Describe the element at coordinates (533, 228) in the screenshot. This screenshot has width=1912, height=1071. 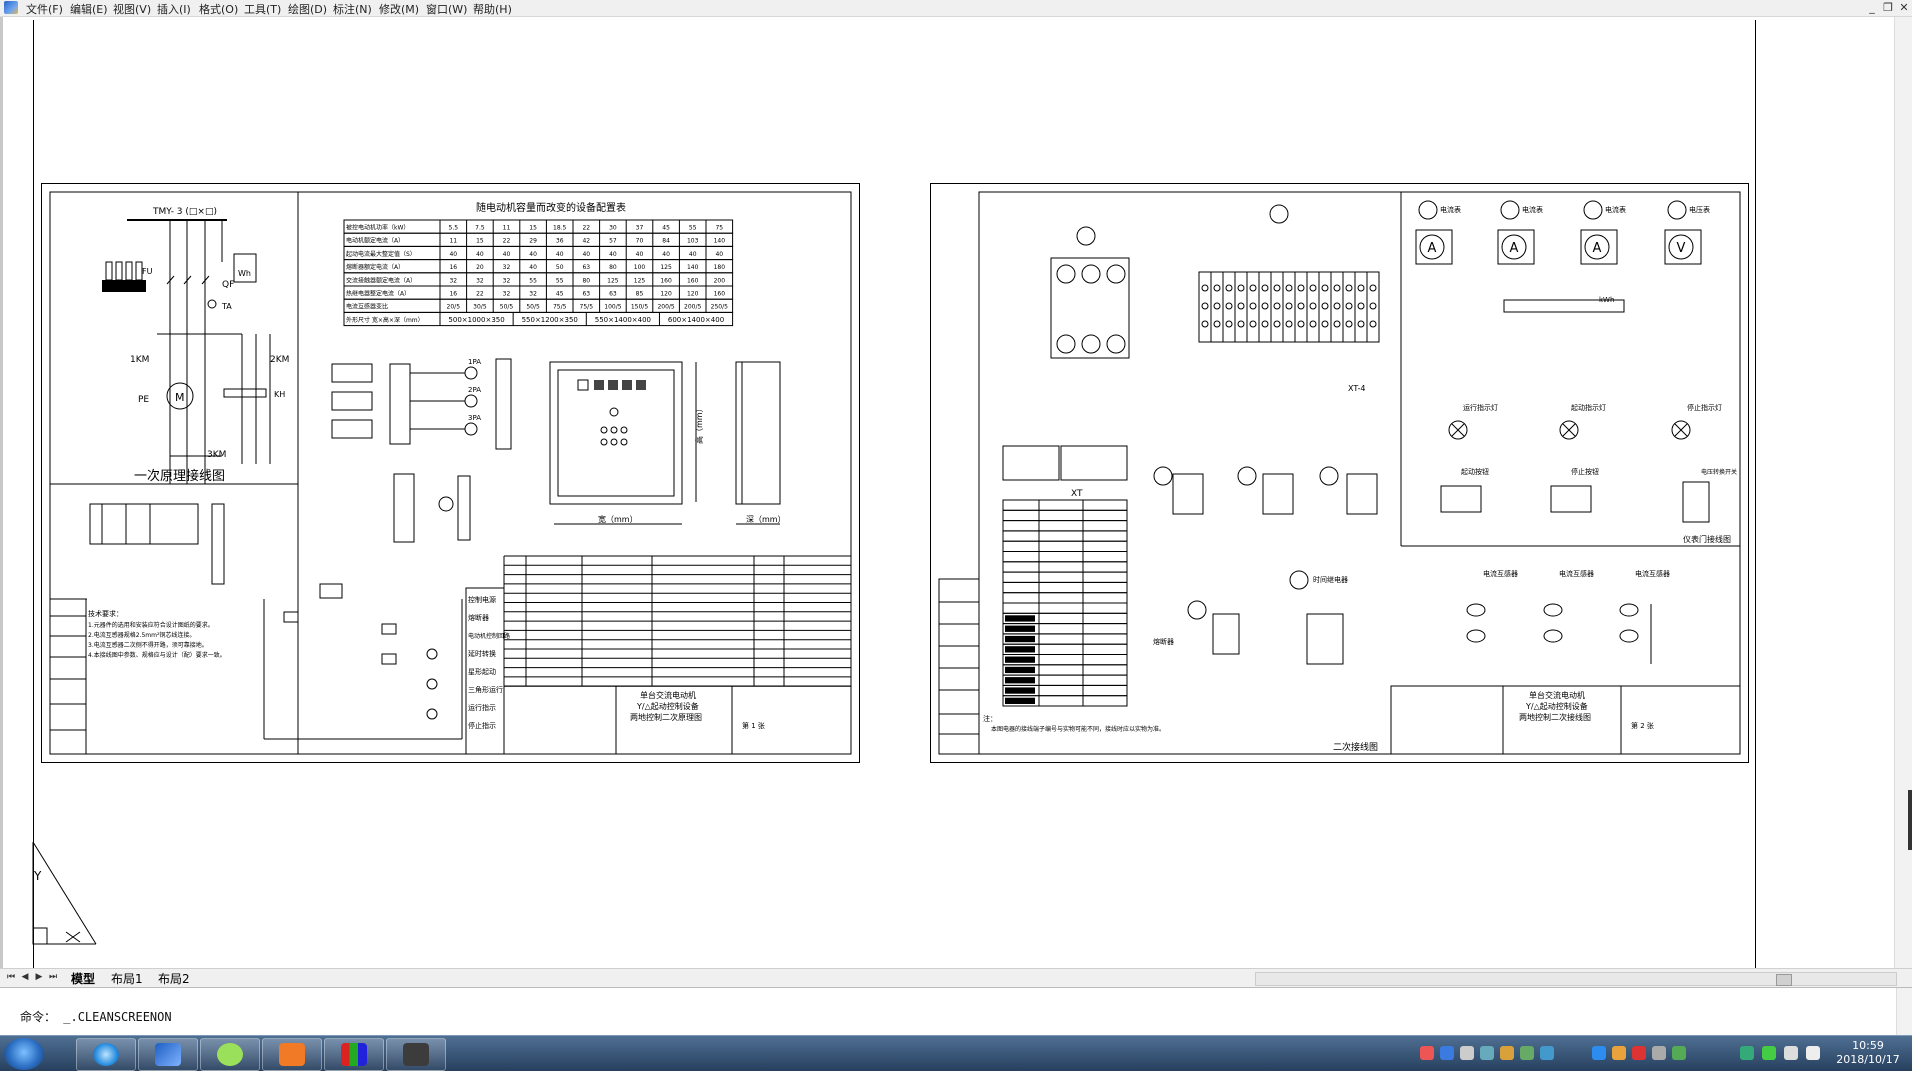
I see `config-table-cell: 15` at that location.